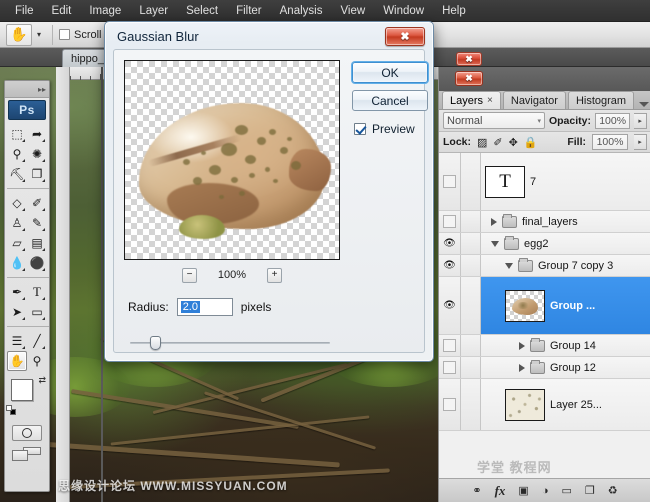 This screenshot has width=650, height=502. What do you see at coordinates (590, 490) in the screenshot?
I see `new-layer-icon: ❐` at bounding box center [590, 490].